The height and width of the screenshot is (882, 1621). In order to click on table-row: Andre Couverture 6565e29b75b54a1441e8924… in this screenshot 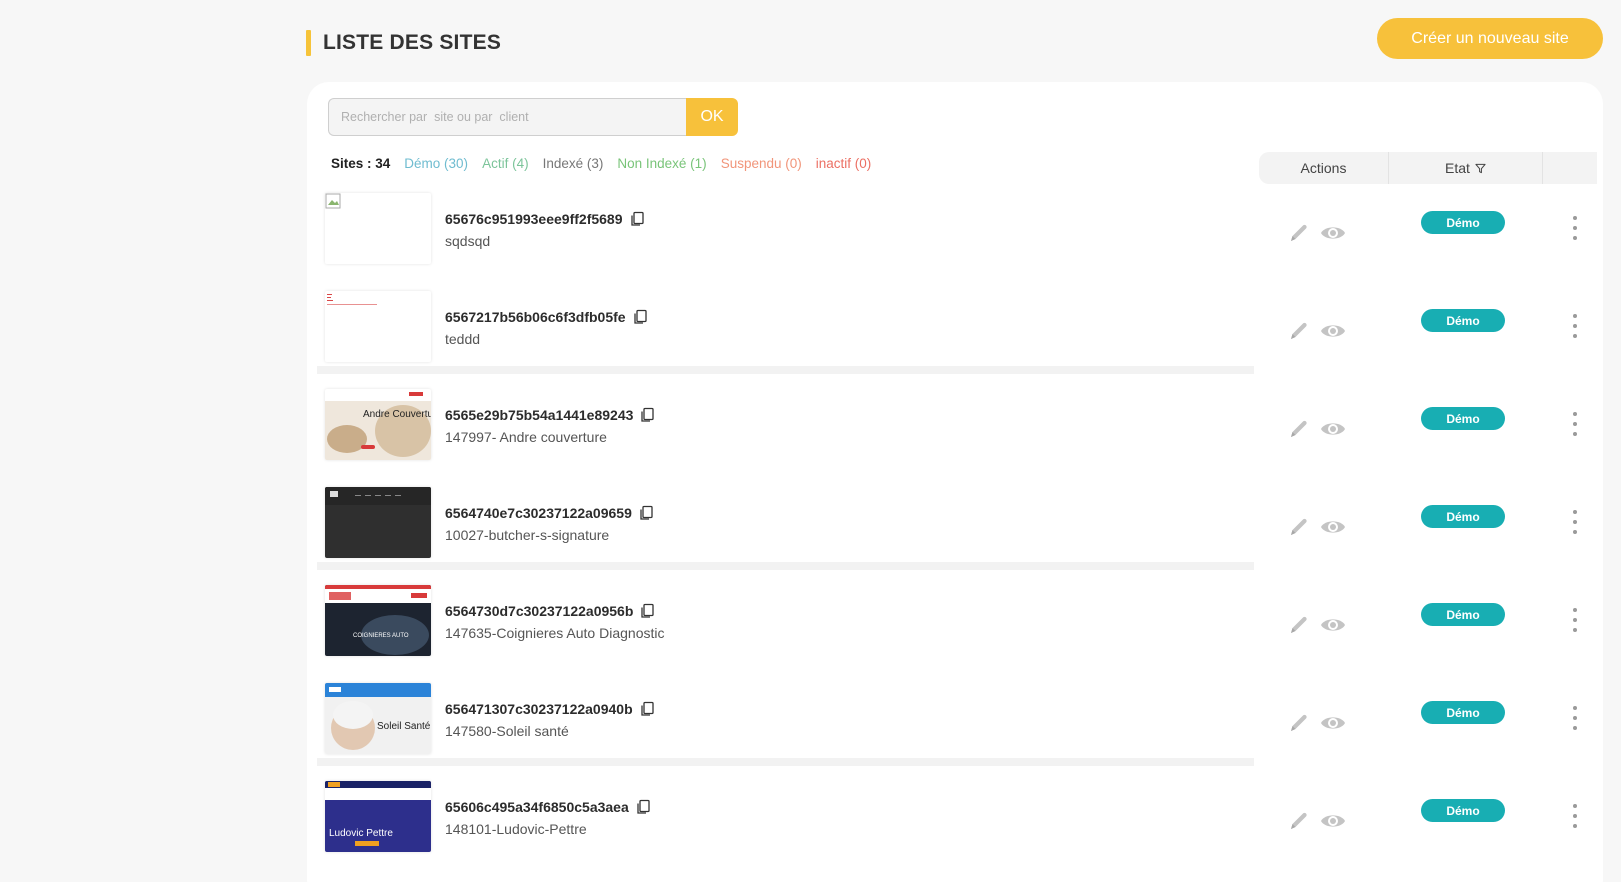, I will do `click(960, 429)`.